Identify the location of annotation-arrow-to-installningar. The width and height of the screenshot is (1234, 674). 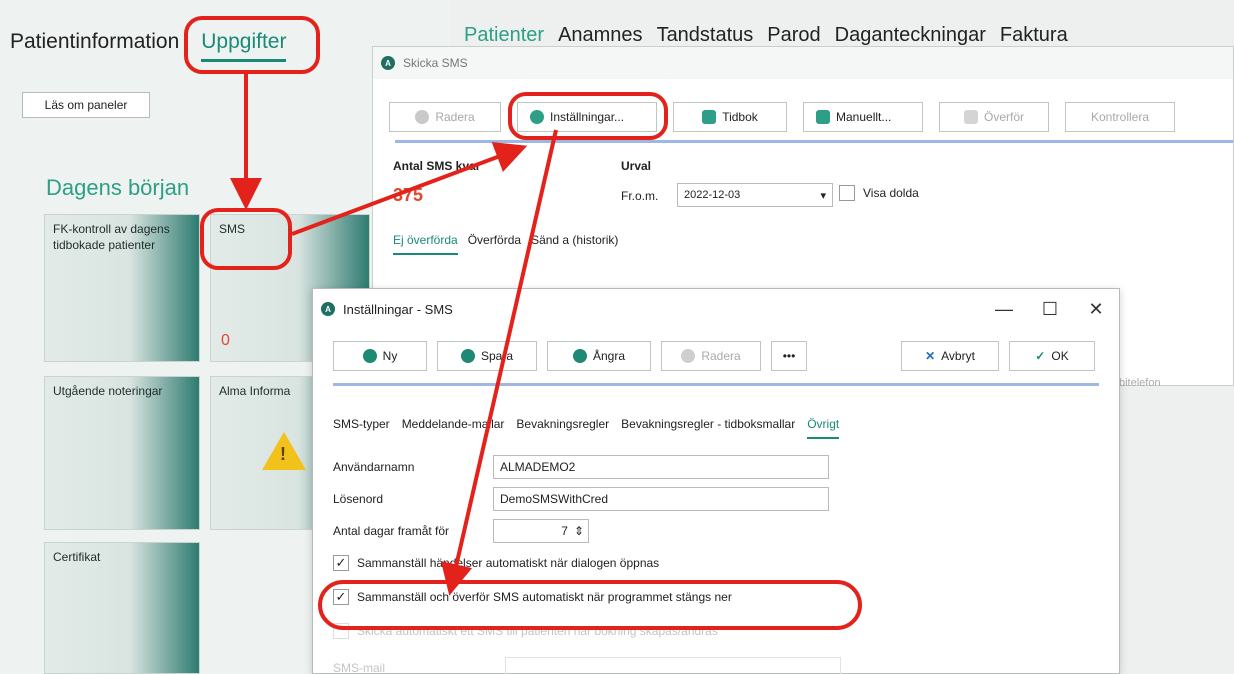
(409, 189).